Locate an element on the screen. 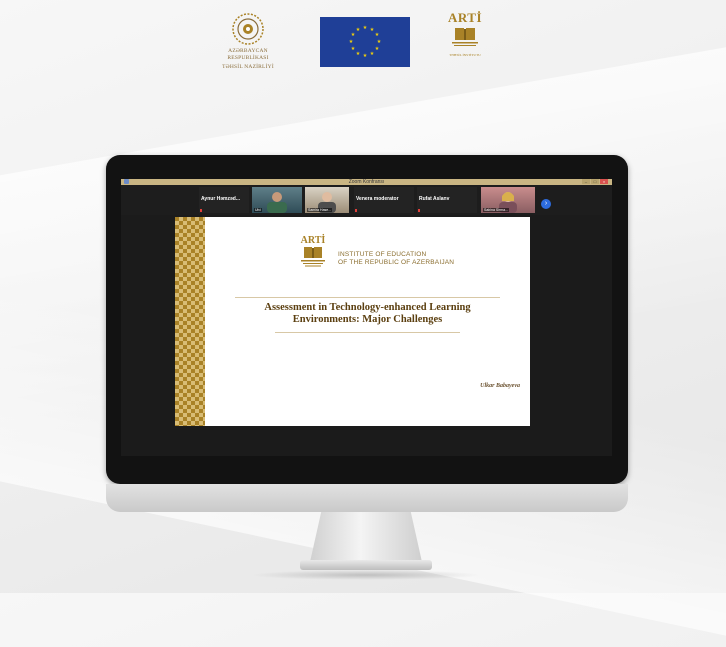  monitor-chin is located at coordinates (367, 498).